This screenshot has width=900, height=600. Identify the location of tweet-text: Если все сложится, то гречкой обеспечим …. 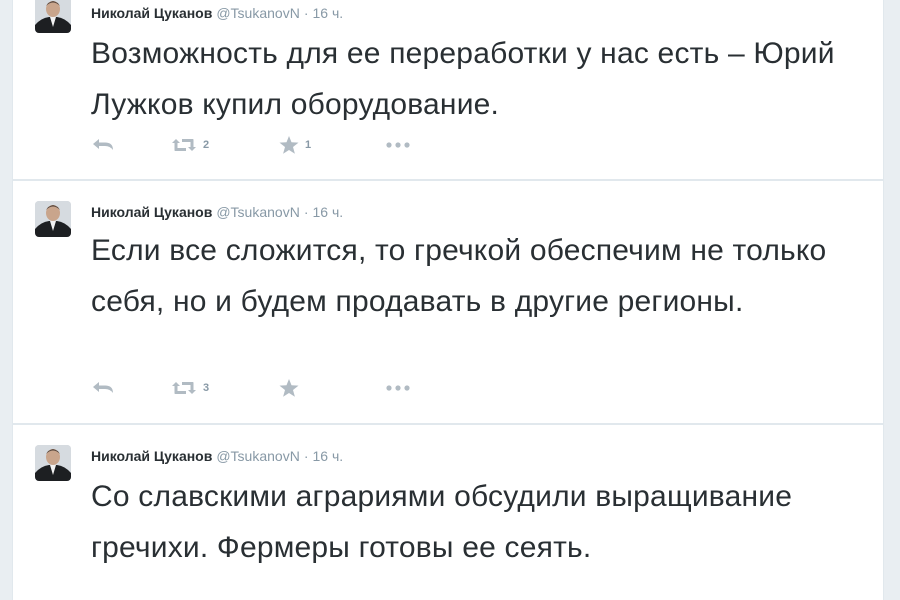
(459, 276).